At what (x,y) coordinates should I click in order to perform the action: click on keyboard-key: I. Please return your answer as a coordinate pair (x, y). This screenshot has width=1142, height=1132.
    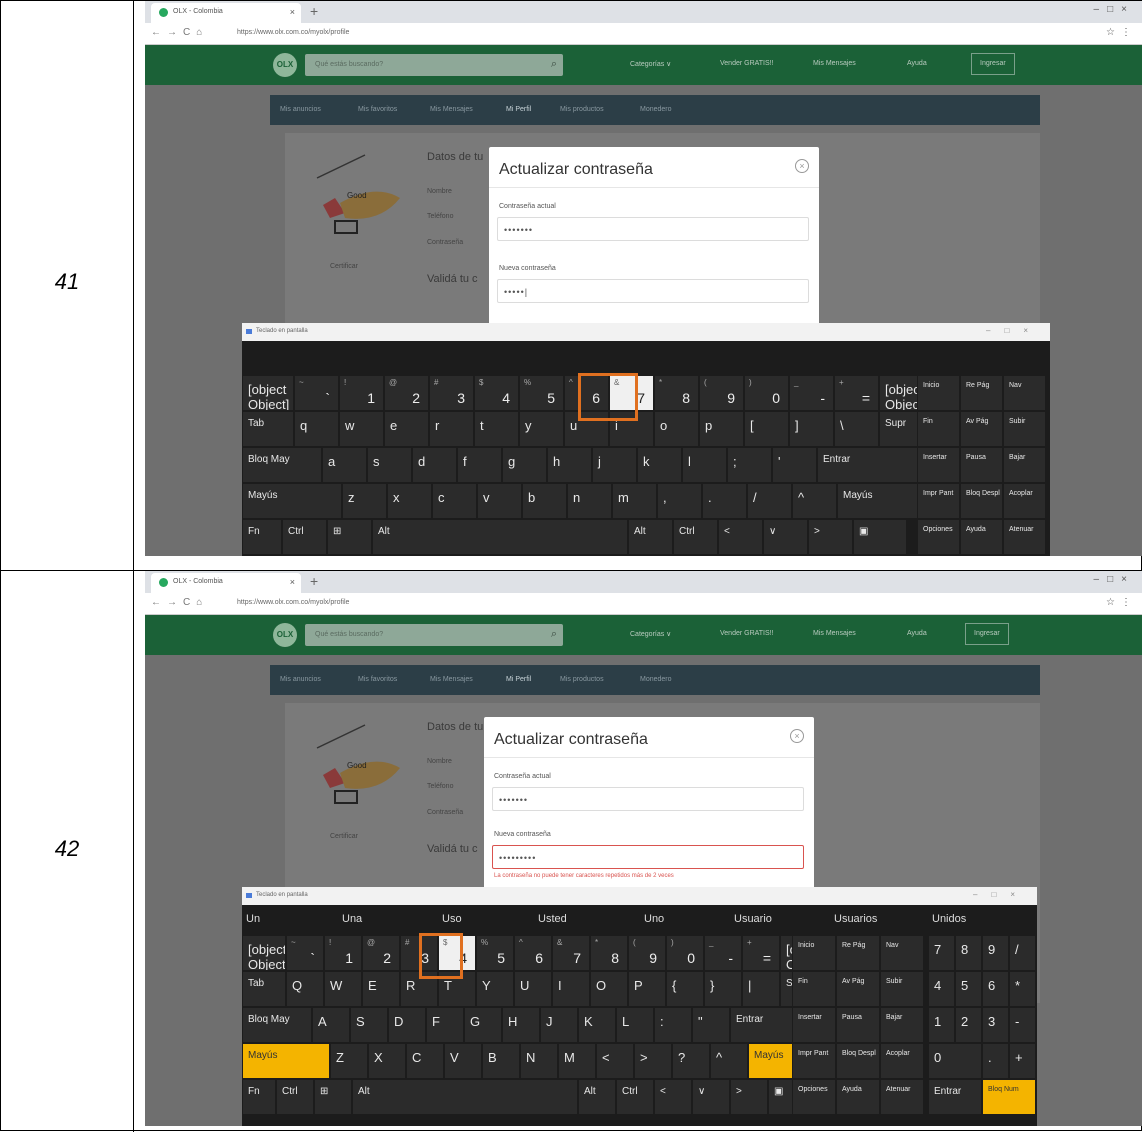
    Looking at the image, I should click on (571, 989).